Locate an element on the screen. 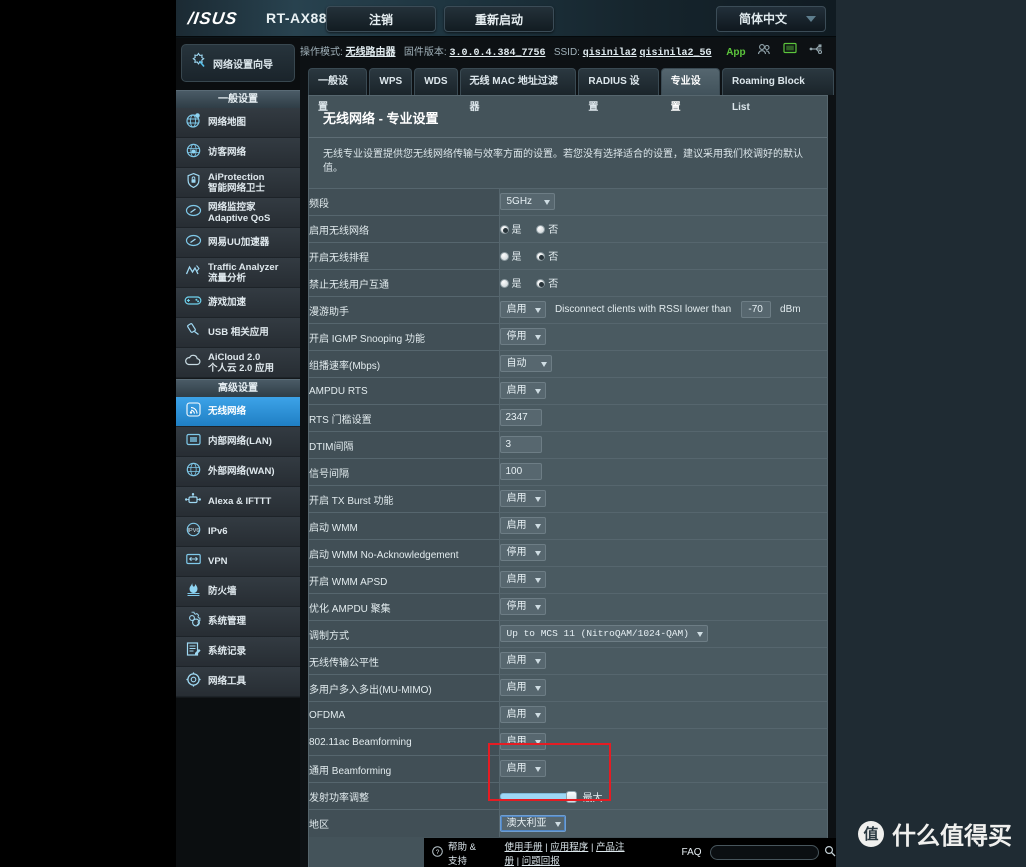 This screenshot has height=867, width=1026. sidebar-advanced-header: 高级设置 is located at coordinates (238, 388).